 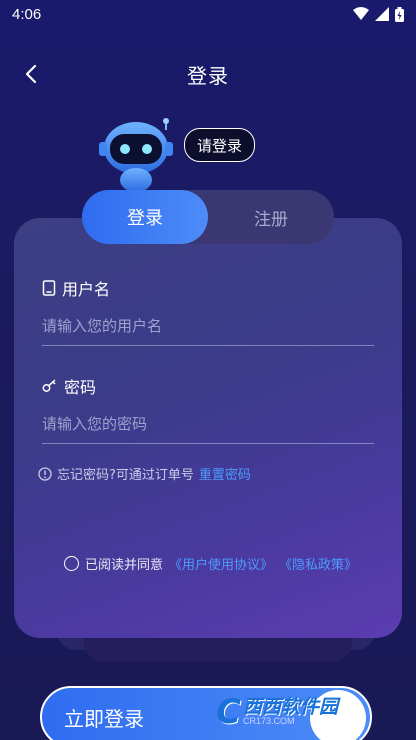 I want to click on robot-mascot-icon, so click(x=136, y=158).